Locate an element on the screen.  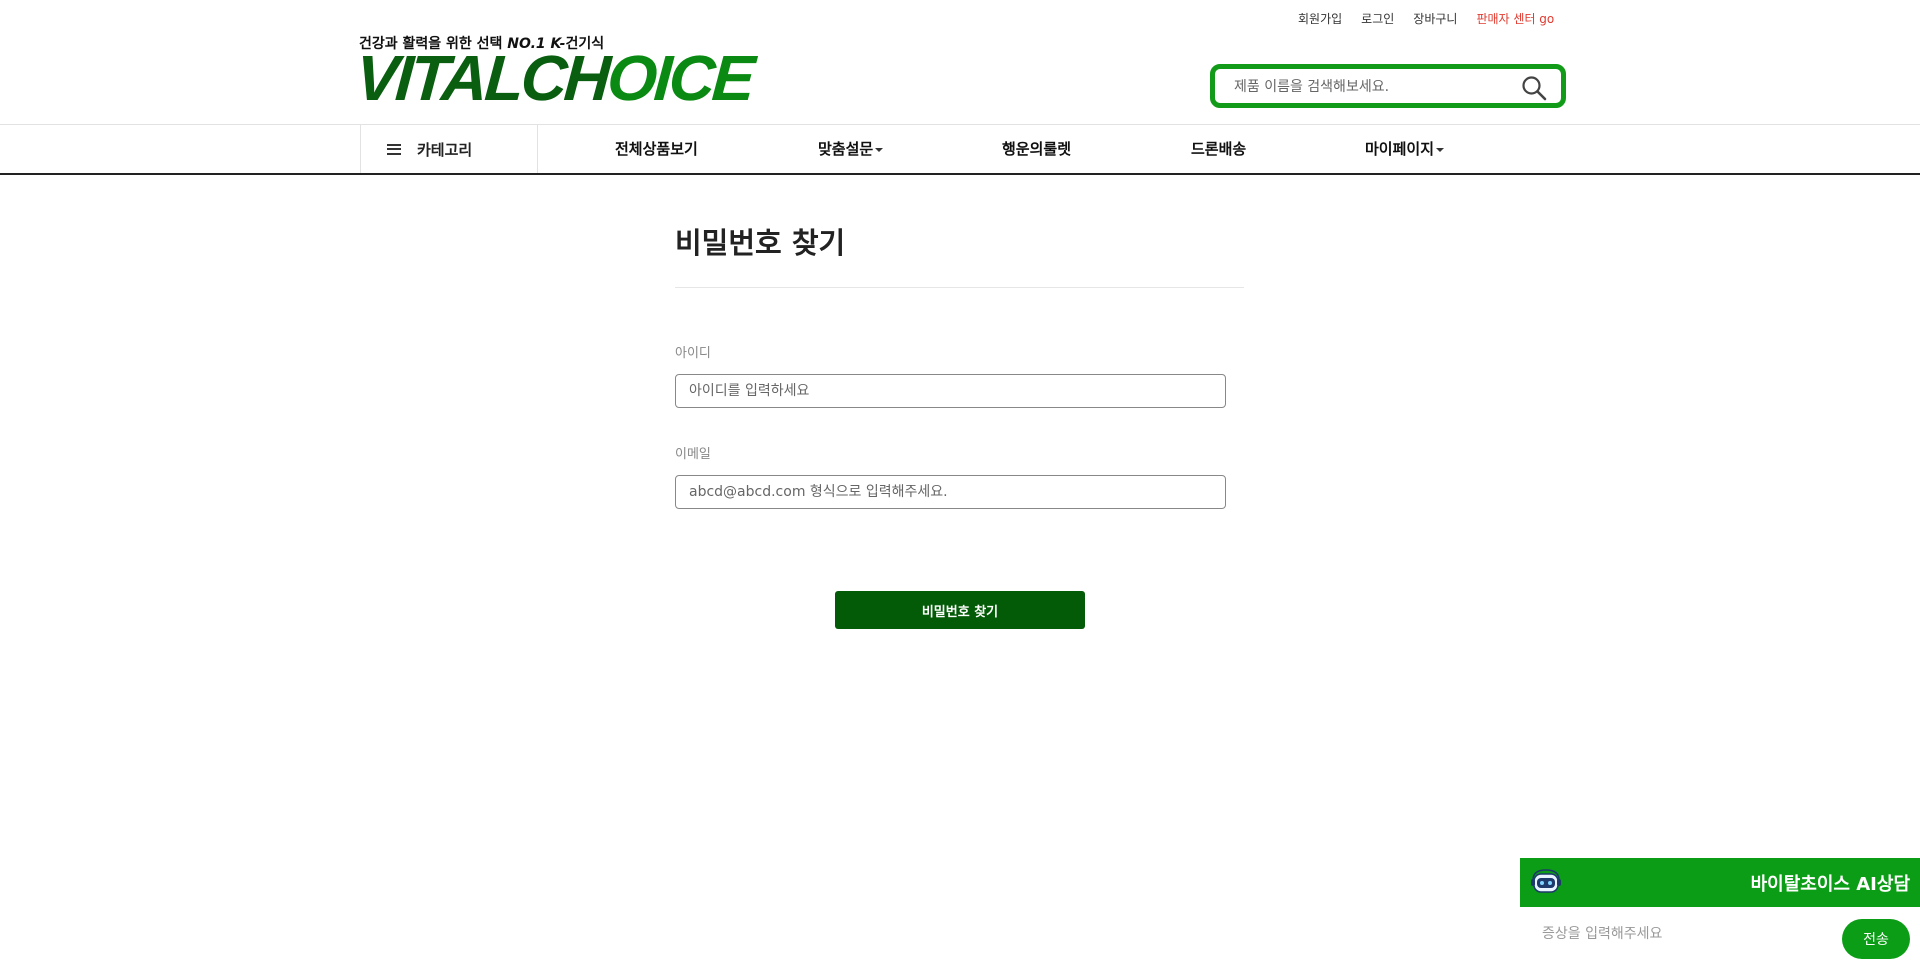
title-divider is located at coordinates (959, 287).